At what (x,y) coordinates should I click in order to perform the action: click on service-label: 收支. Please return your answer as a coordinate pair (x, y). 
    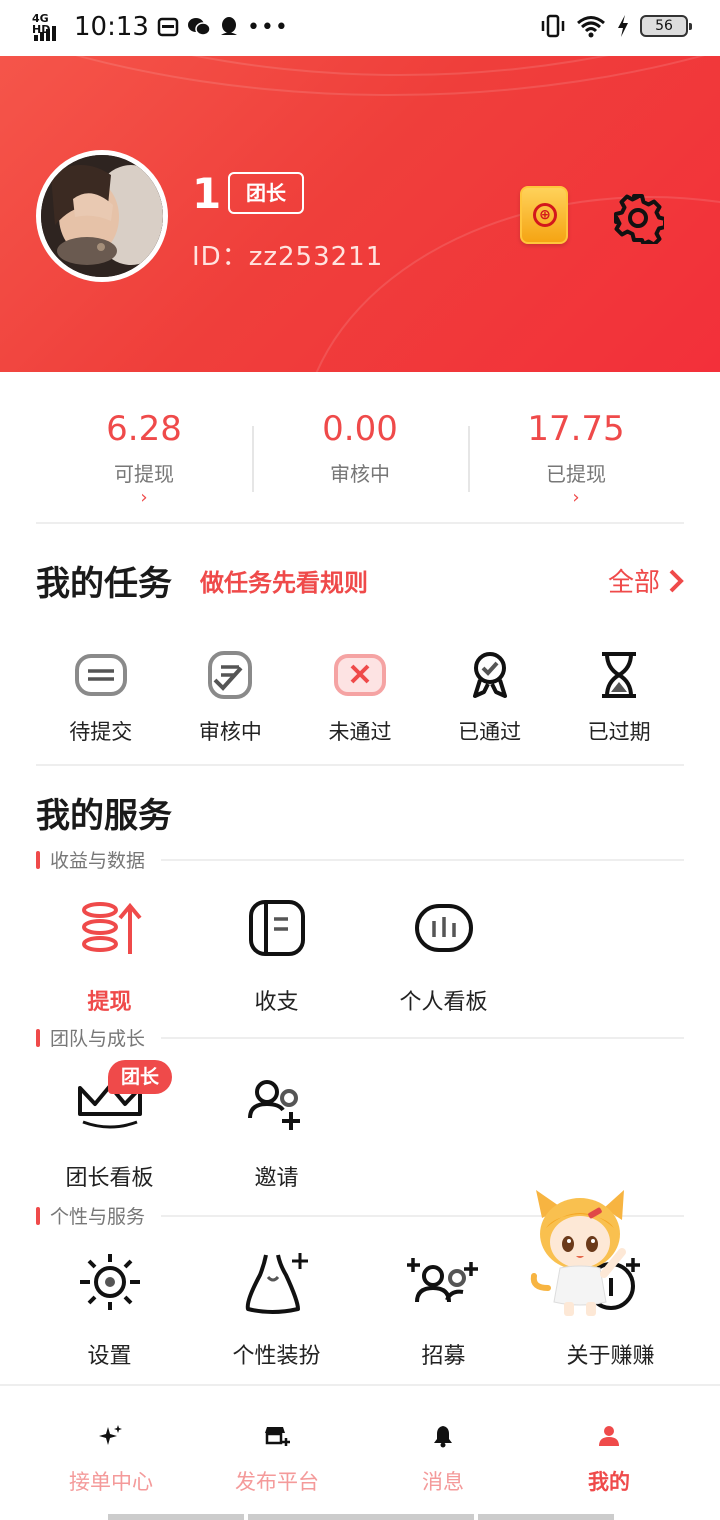
    Looking at the image, I should click on (276, 1002).